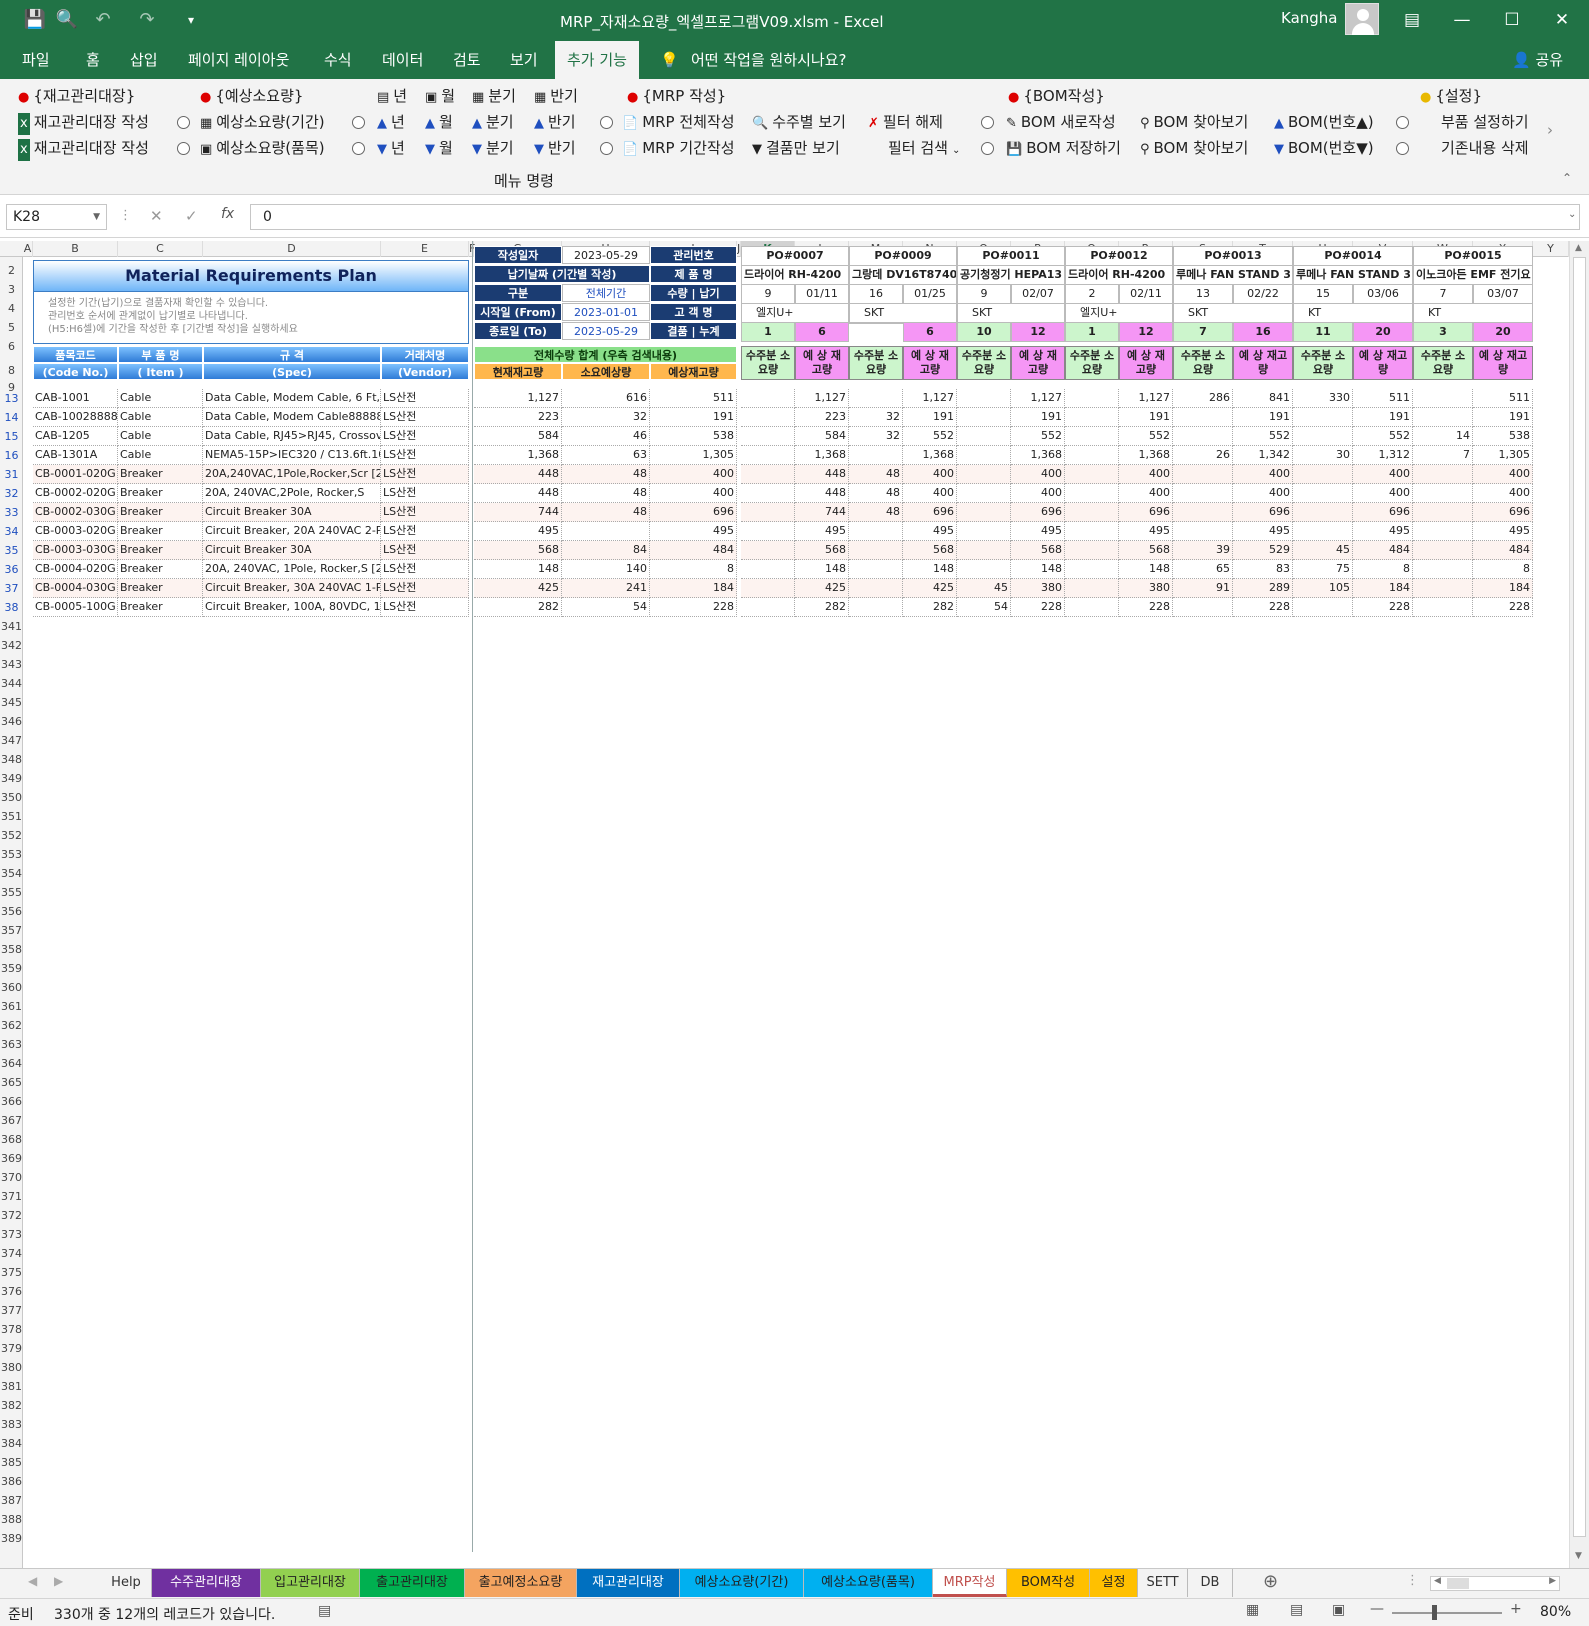  Describe the element at coordinates (518, 417) in the screenshot. I see `table-cell-current-stock: 223` at that location.